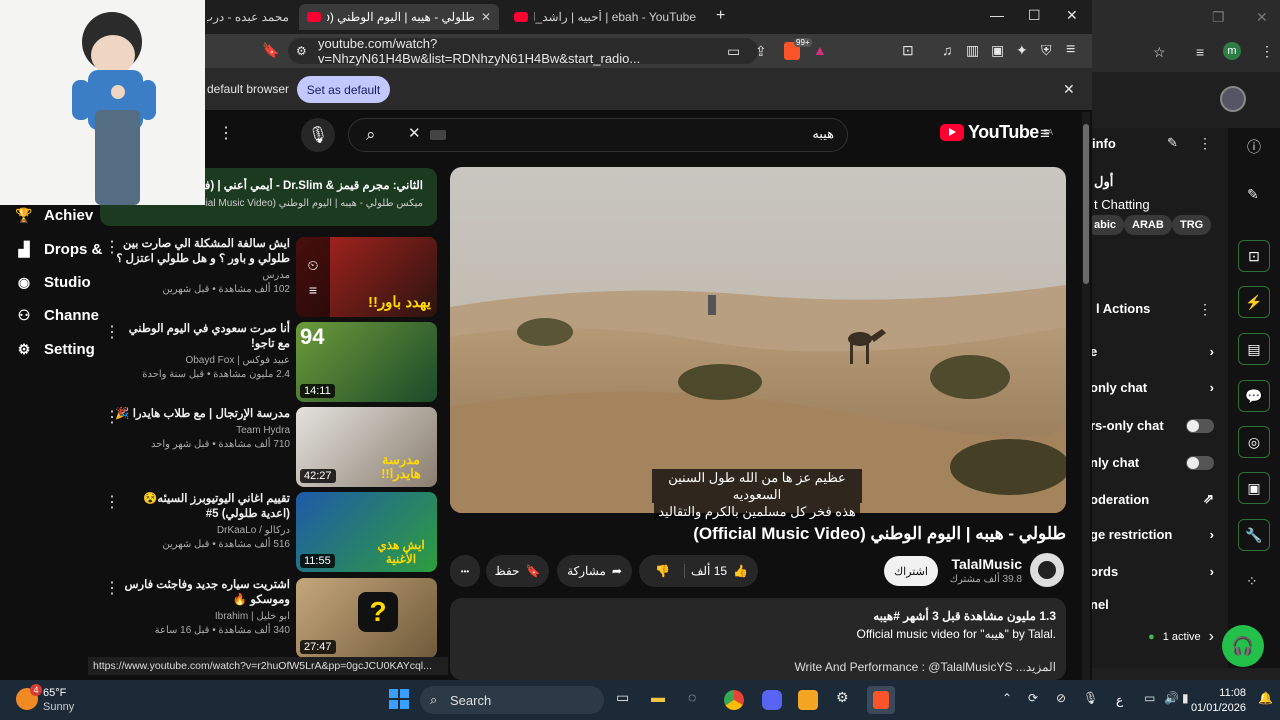 This screenshot has width=1280, height=720. Describe the element at coordinates (996, 132) in the screenshot. I see `youtube-logo: YouTube SA` at that location.